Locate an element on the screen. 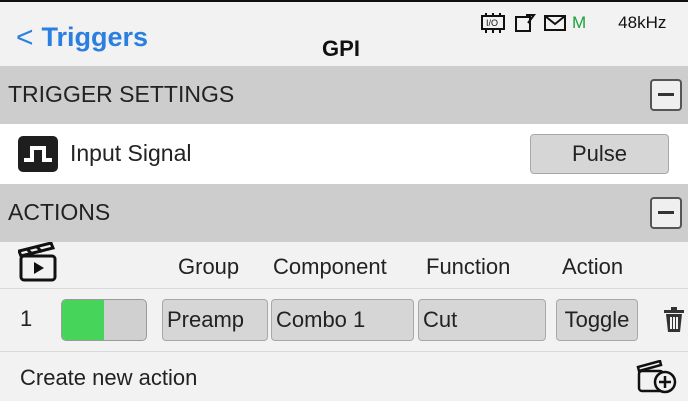  pulse-signal-icon is located at coordinates (38, 154).